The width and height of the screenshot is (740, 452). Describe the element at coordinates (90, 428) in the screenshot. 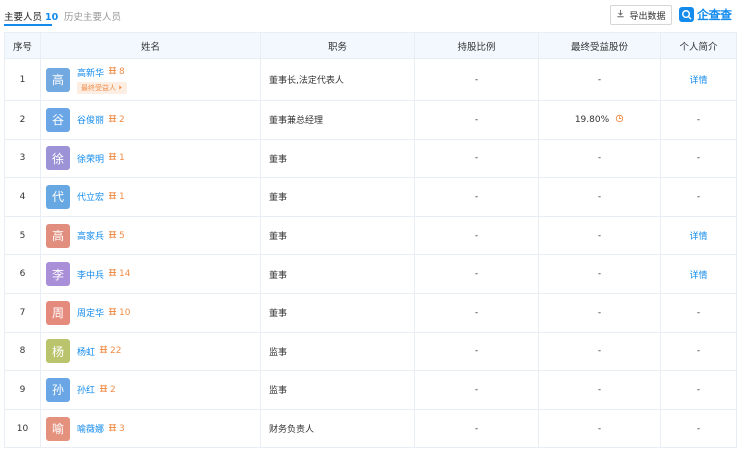

I see `person-name-link: 喻薇娜` at that location.